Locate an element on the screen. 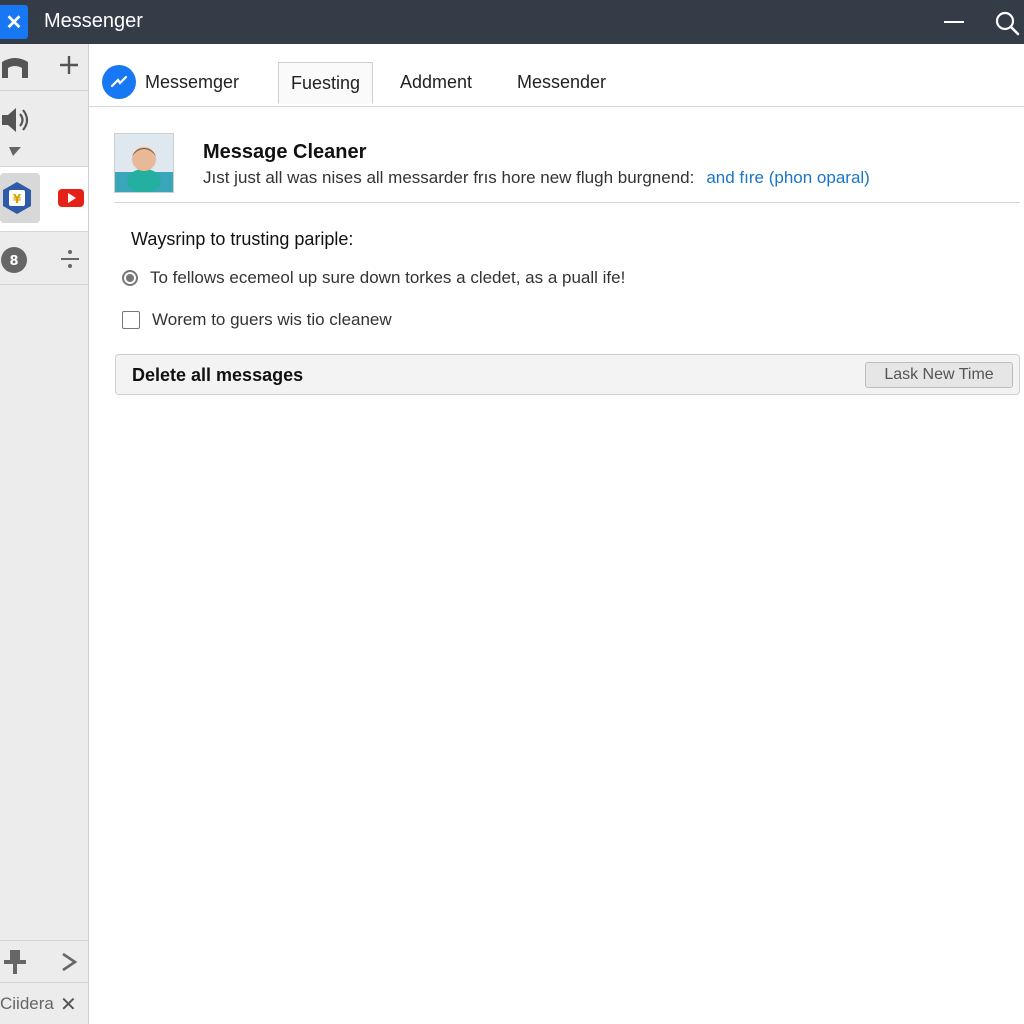 This screenshot has height=1024, width=1024. search-icon is located at coordinates (1007, 23).